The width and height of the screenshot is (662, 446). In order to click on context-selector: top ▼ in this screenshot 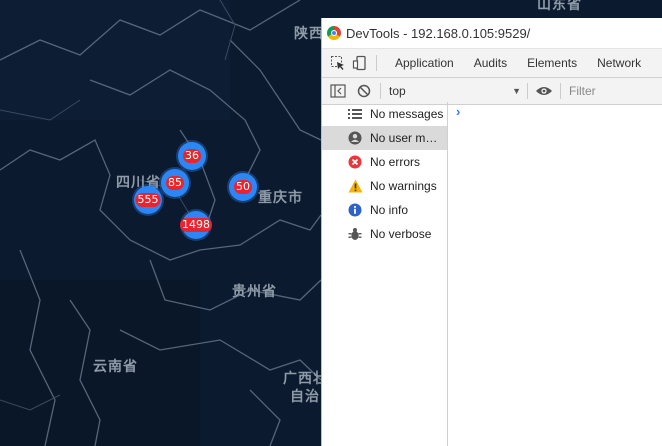, I will do `click(455, 91)`.